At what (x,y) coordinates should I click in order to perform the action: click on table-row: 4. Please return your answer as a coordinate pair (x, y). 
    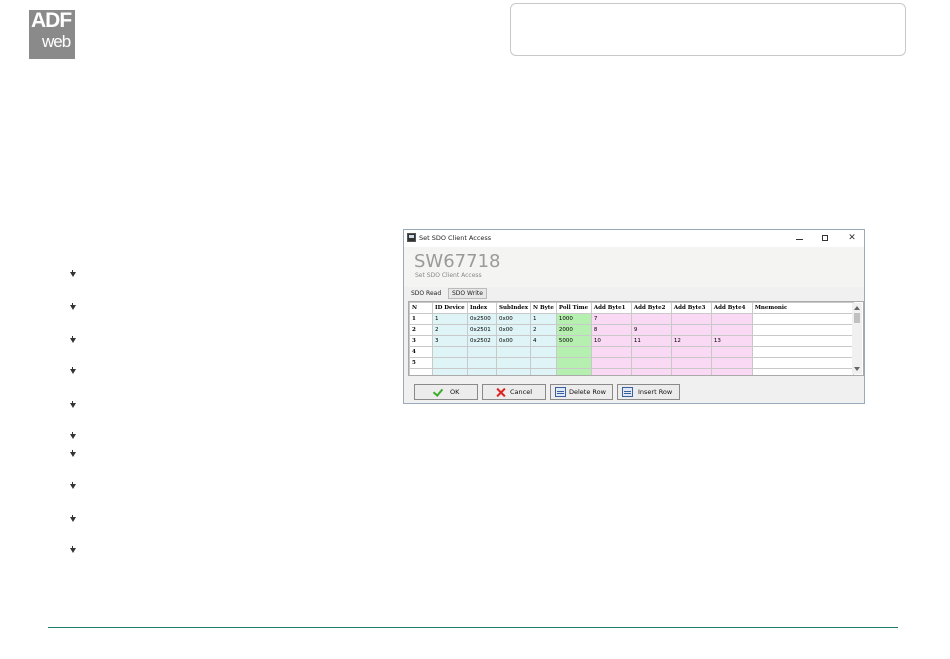
    Looking at the image, I should click on (631, 352).